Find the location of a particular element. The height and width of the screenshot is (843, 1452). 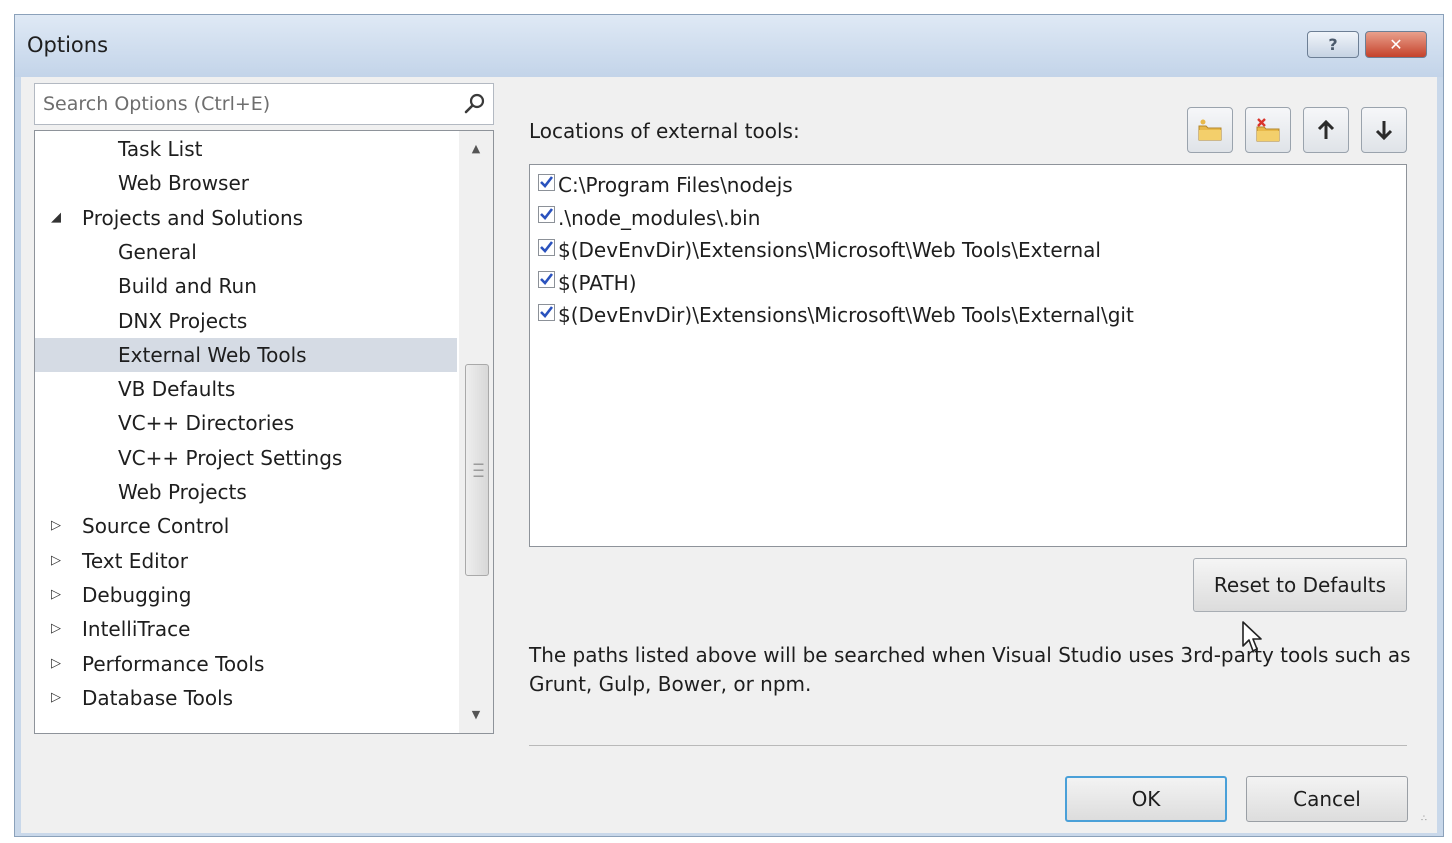

move-up-button is located at coordinates (1326, 130).